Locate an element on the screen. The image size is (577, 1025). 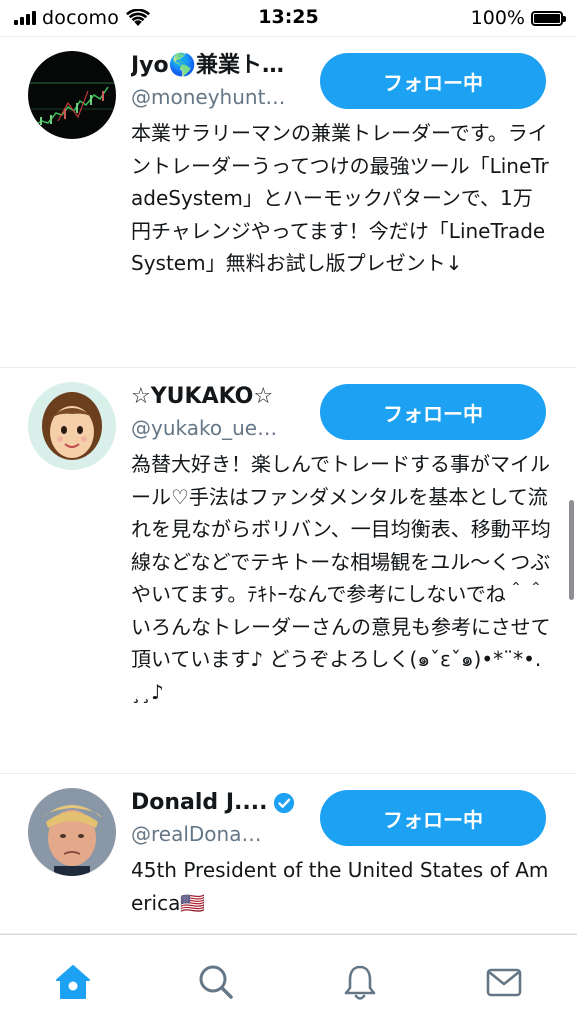
battery-icon is located at coordinates (548, 18).